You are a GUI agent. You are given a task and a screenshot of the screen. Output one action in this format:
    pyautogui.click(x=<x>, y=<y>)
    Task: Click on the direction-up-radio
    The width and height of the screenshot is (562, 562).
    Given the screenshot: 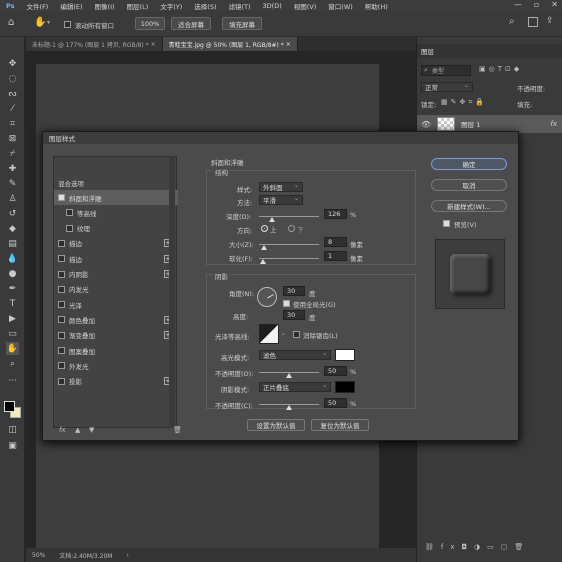 What is the action you would take?
    pyautogui.click(x=264, y=228)
    